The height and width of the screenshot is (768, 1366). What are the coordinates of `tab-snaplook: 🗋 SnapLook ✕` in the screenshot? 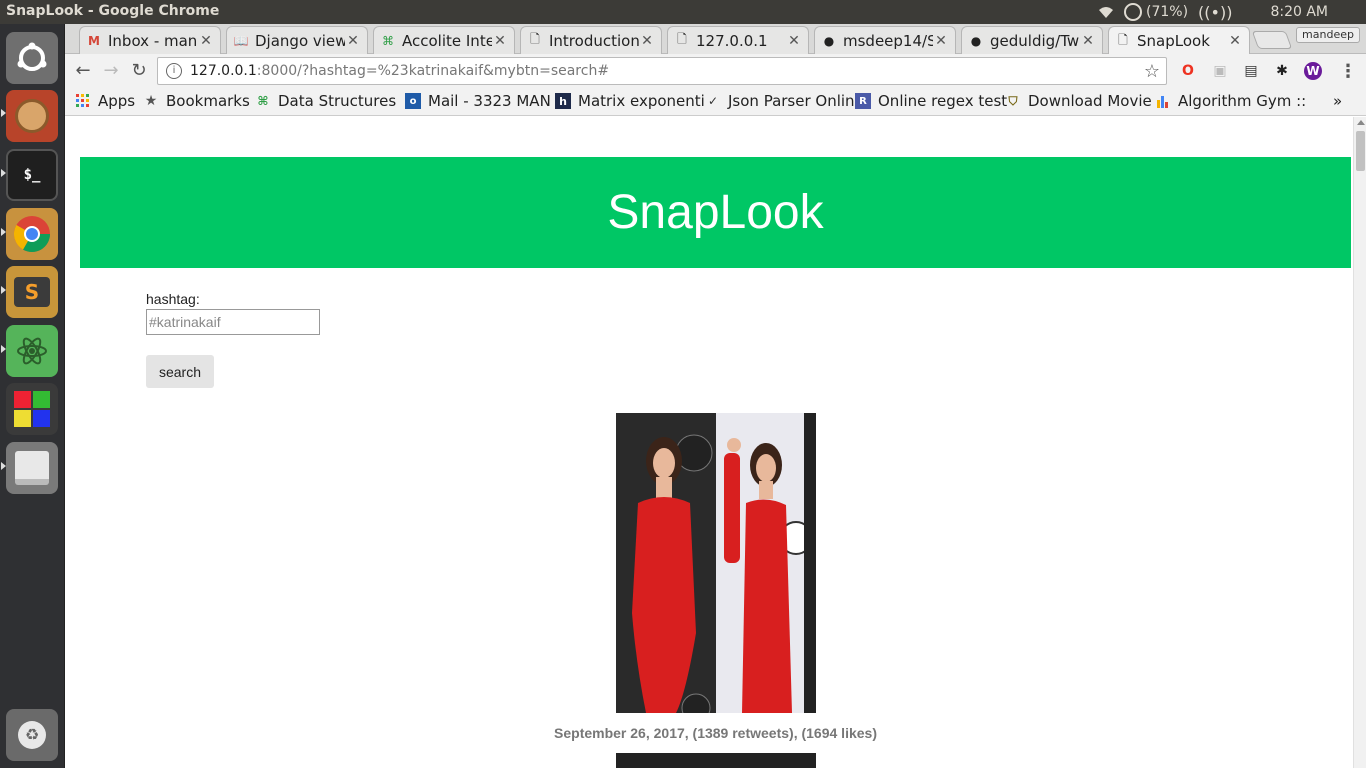 It's located at (1179, 40).